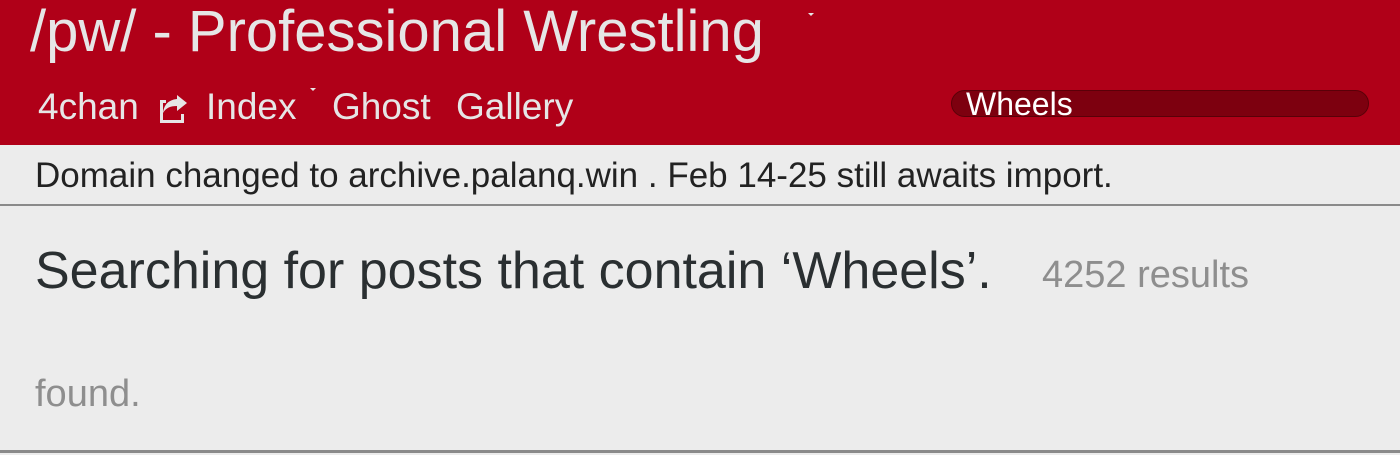 This screenshot has width=1400, height=455. I want to click on search-input: Wheels, so click(1160, 104).